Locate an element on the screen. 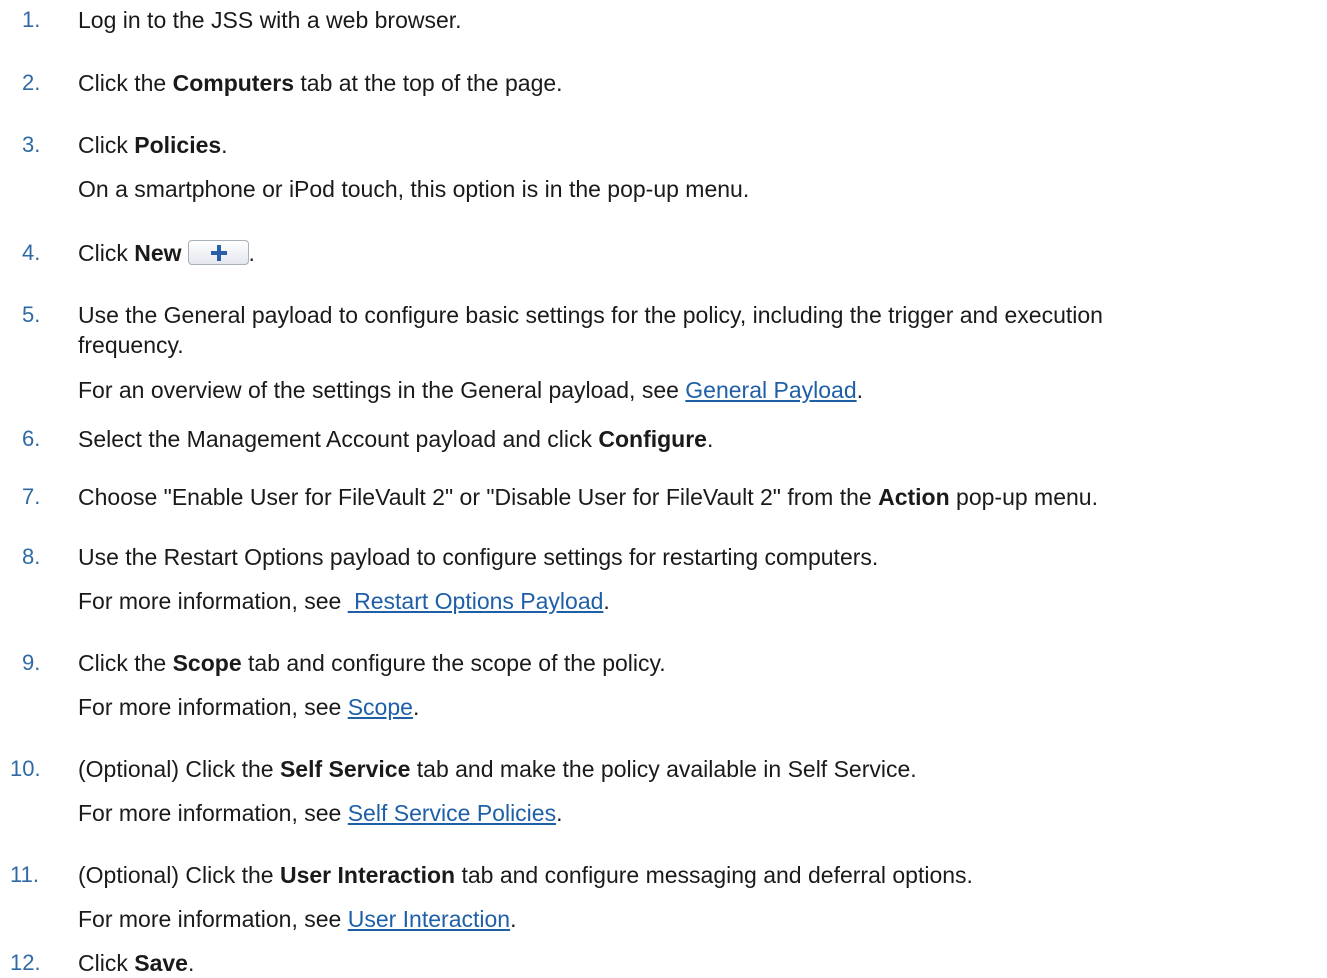 The image size is (1327, 978). step-number: 11. is located at coordinates (24, 874).